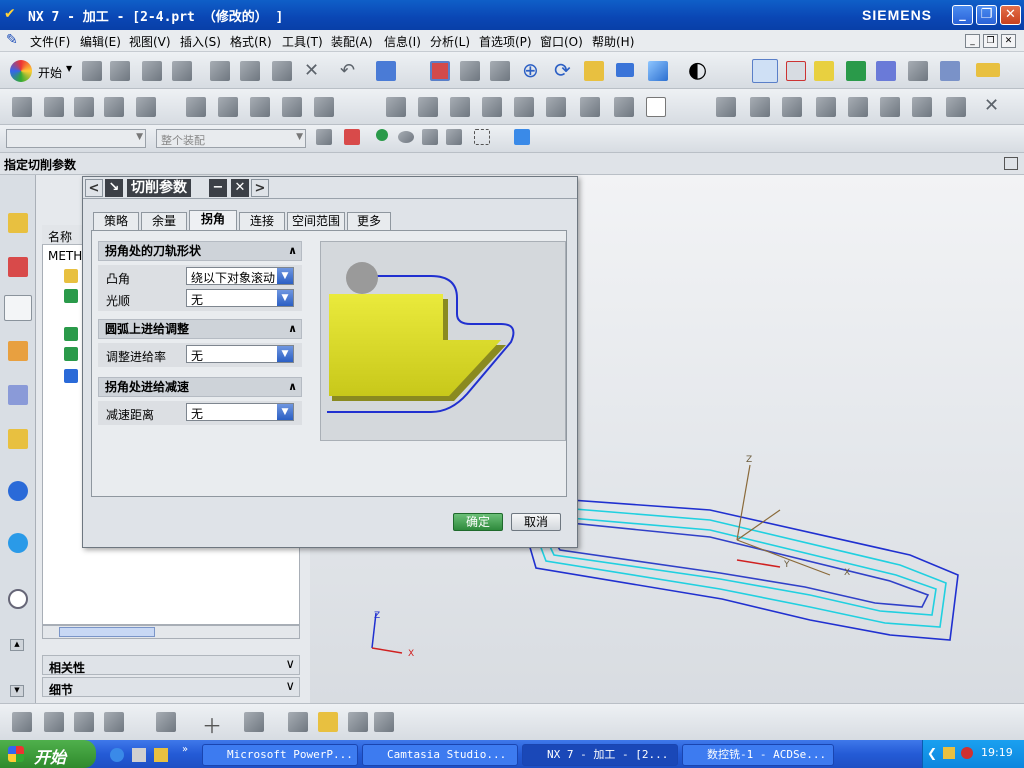 The width and height of the screenshot is (1024, 768). What do you see at coordinates (114, 722) in the screenshot?
I see `feature-list-icon` at bounding box center [114, 722].